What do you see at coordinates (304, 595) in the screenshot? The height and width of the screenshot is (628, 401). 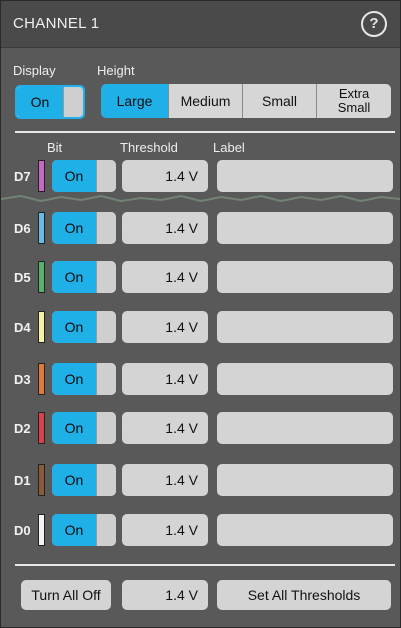 I see `set-all-thresholds-button: Set All Thresholds` at bounding box center [304, 595].